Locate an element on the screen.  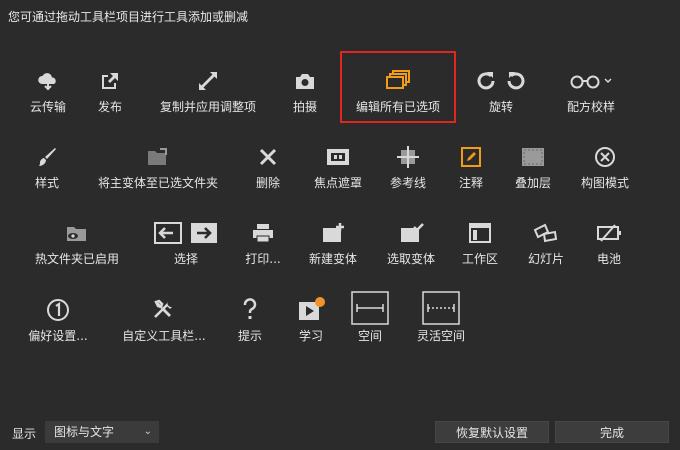
move-variant-tool: 将主变体至已选文件夹 is located at coordinates (158, 166).